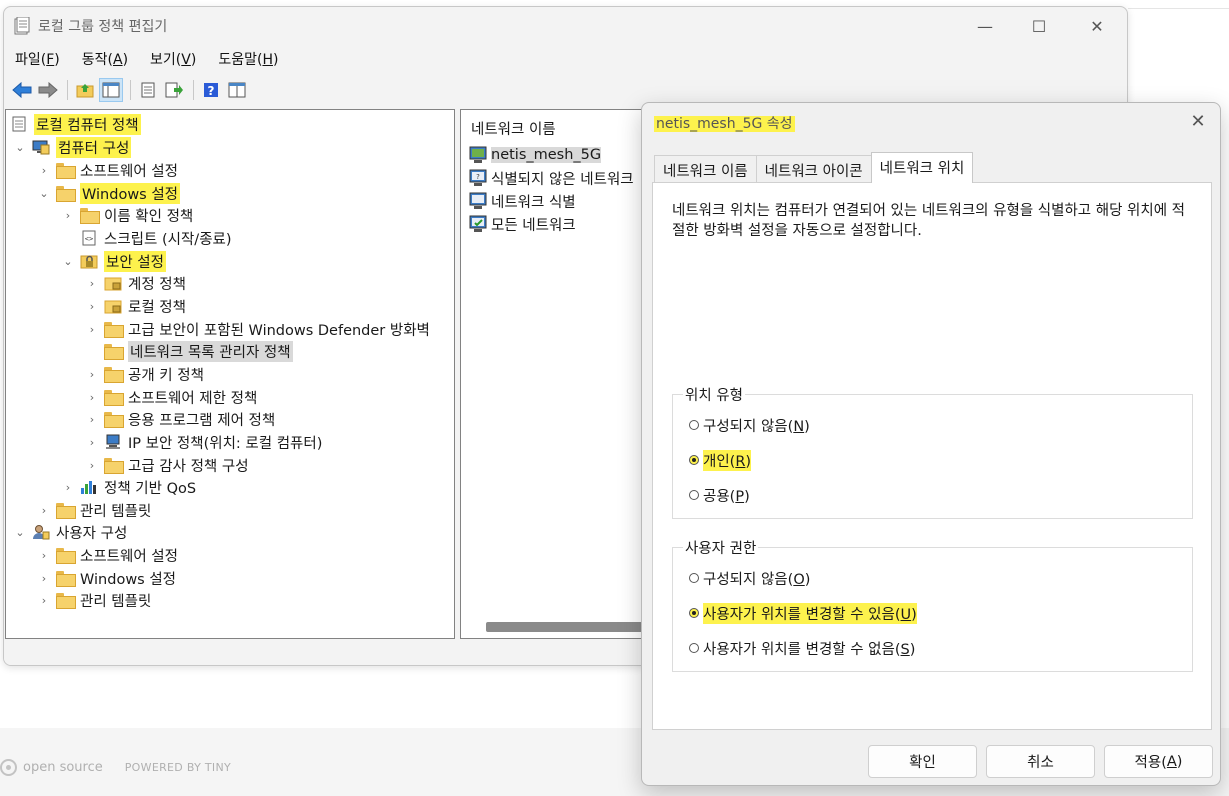 Image resolution: width=1229 pixels, height=796 pixels. I want to click on menu-file: 파일(F), so click(37, 59).